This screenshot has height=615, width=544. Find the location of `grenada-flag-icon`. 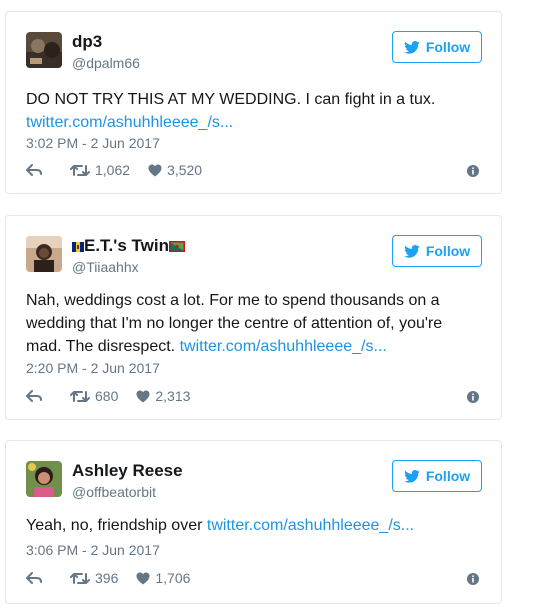

grenada-flag-icon is located at coordinates (176, 246).